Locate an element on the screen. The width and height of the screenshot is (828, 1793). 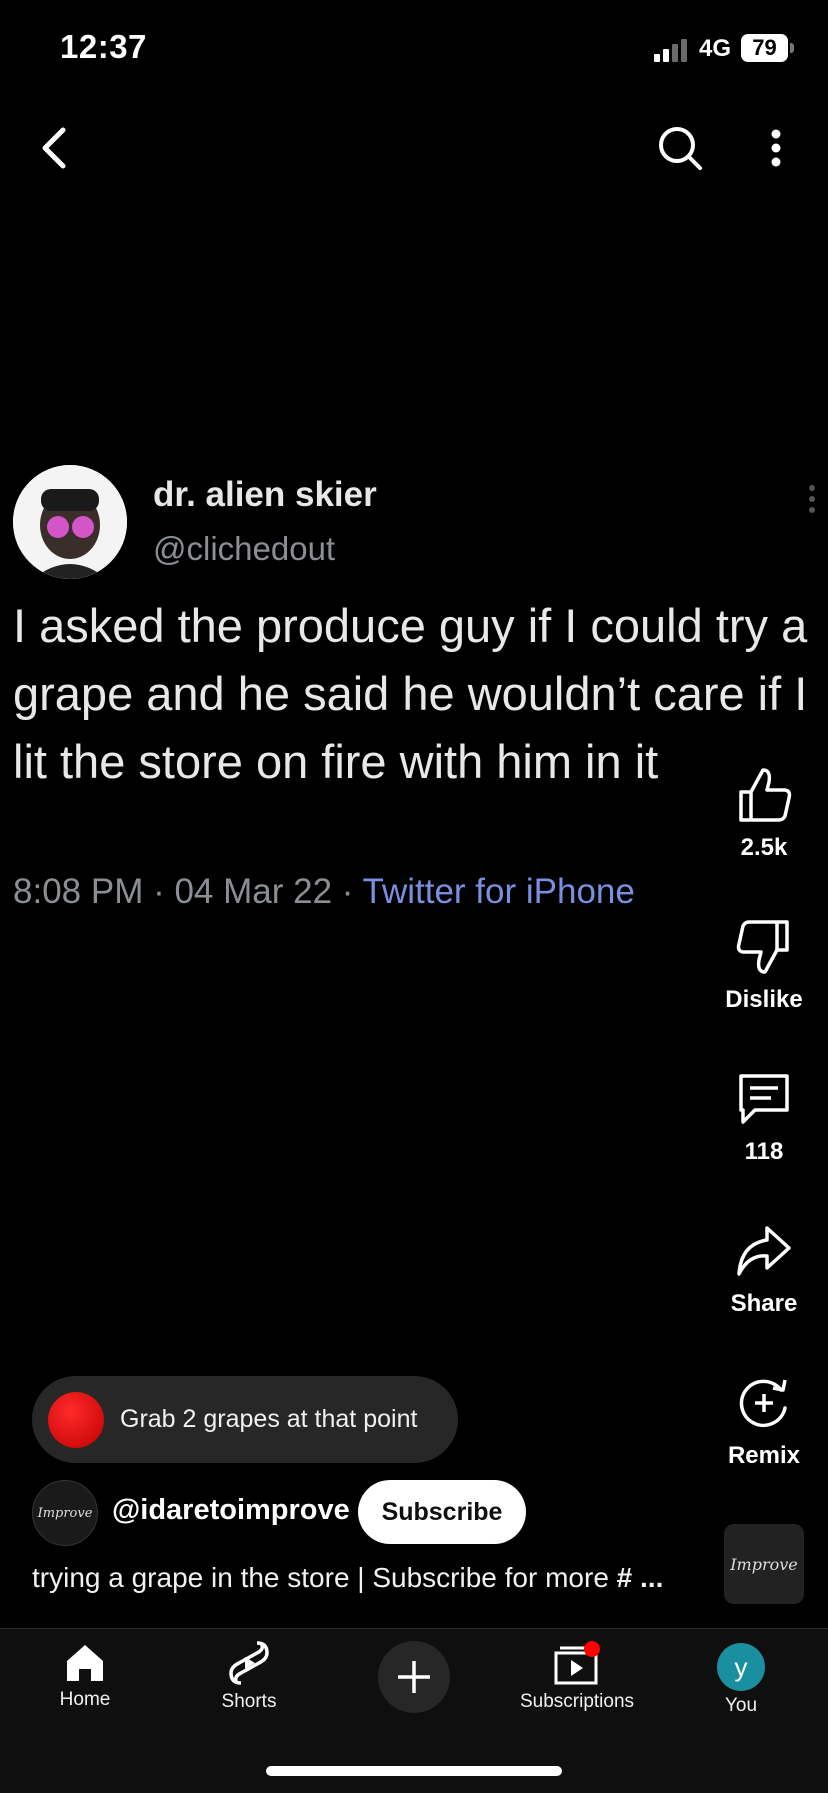
thumbs-down-icon is located at coordinates (762, 947).